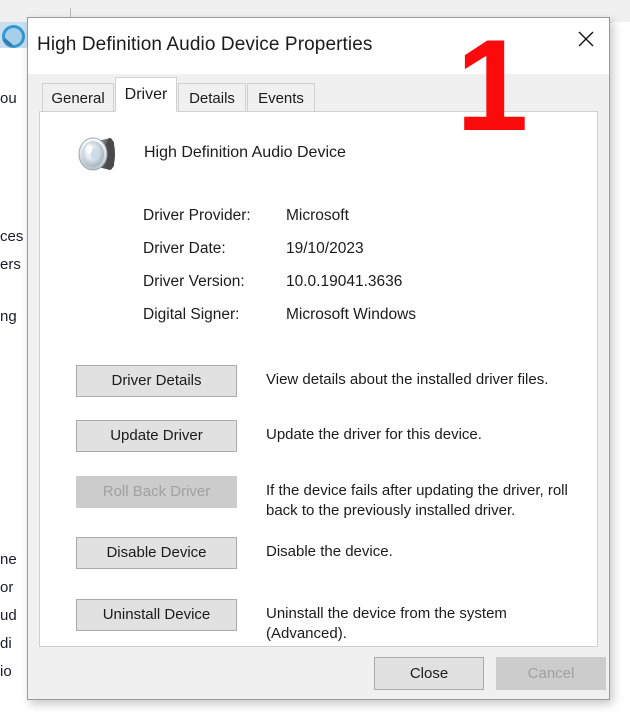 Image resolution: width=630 pixels, height=720 pixels. Describe the element at coordinates (156, 381) in the screenshot. I see `driver-details-button: Driver Details` at that location.